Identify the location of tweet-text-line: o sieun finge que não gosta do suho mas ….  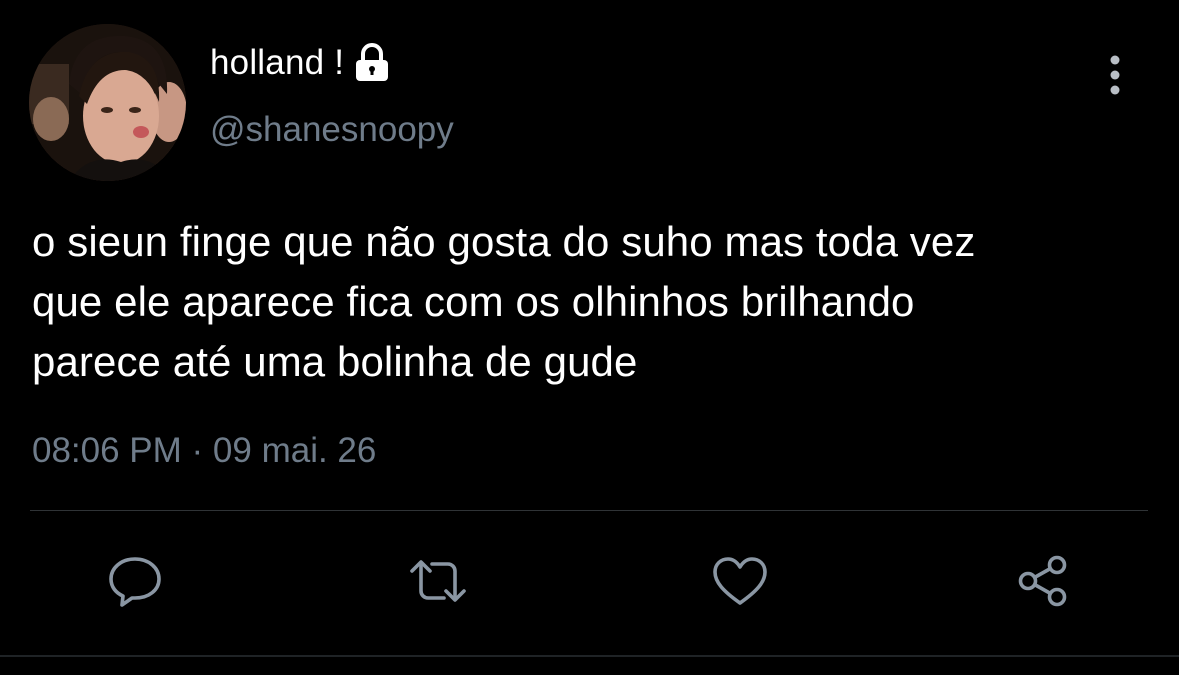
(504, 241).